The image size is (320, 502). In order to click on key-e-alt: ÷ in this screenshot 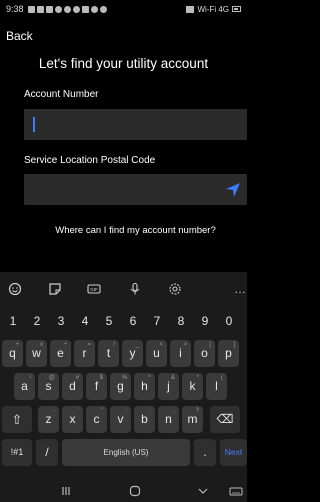, I will do `click(65, 345)`.